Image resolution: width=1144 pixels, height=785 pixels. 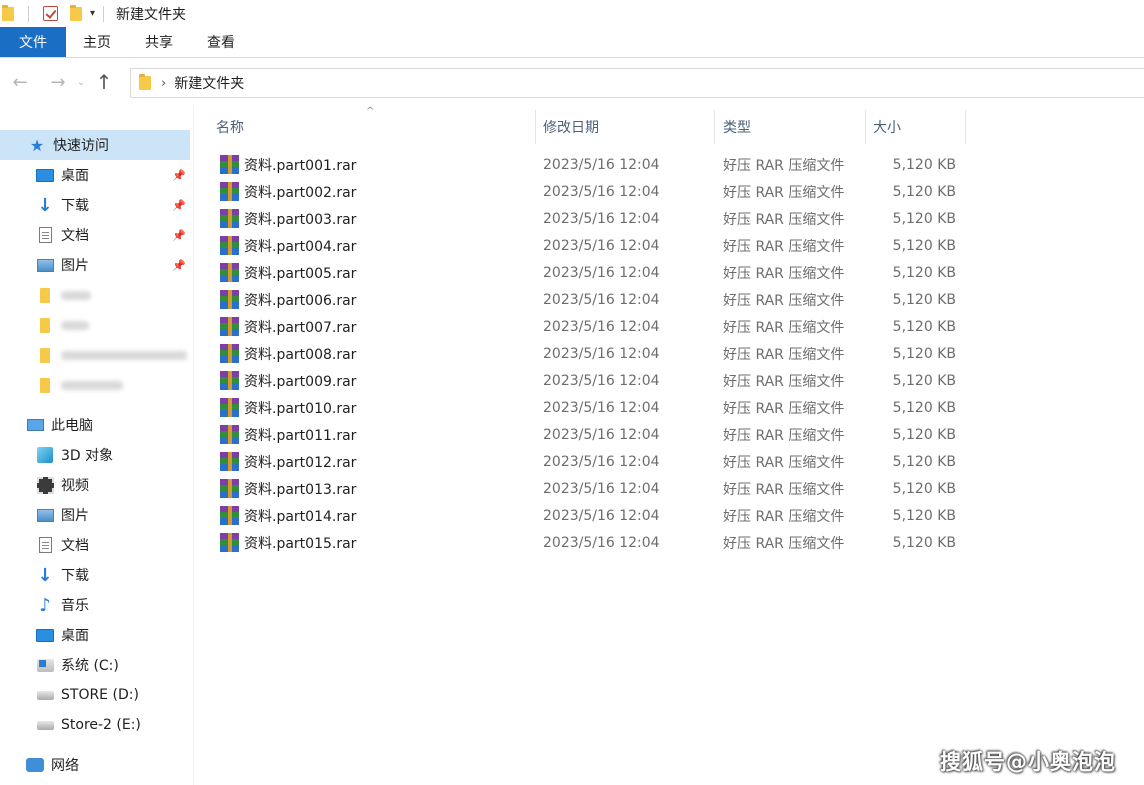 What do you see at coordinates (115, 575) in the screenshot?
I see `sidebar-item-downloads-pc: ↓ 下载` at bounding box center [115, 575].